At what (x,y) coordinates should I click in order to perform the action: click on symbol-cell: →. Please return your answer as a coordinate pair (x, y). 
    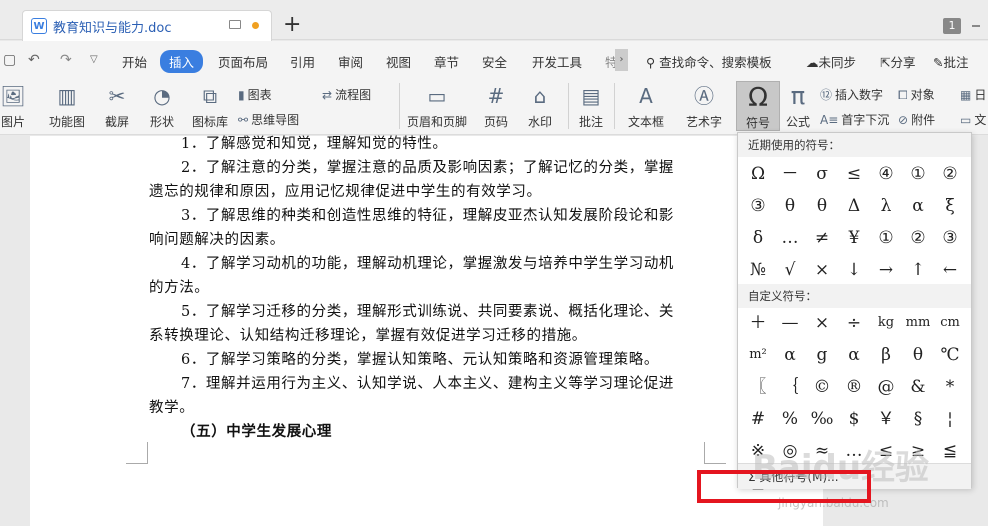
    Looking at the image, I should click on (886, 270).